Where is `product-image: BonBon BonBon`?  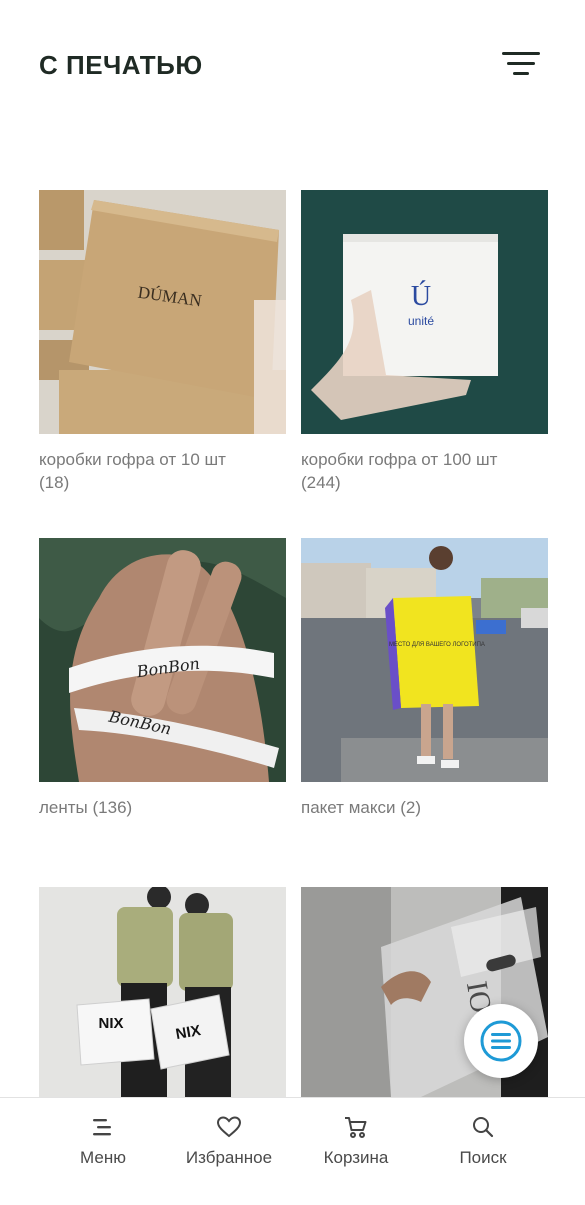
product-image: BonBon BonBon is located at coordinates (162, 660).